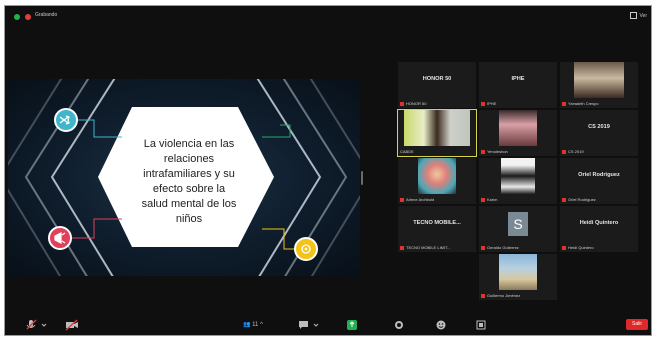 The image size is (654, 339). What do you see at coordinates (518, 224) in the screenshot?
I see `participant-initial-avatar: S` at bounding box center [518, 224].